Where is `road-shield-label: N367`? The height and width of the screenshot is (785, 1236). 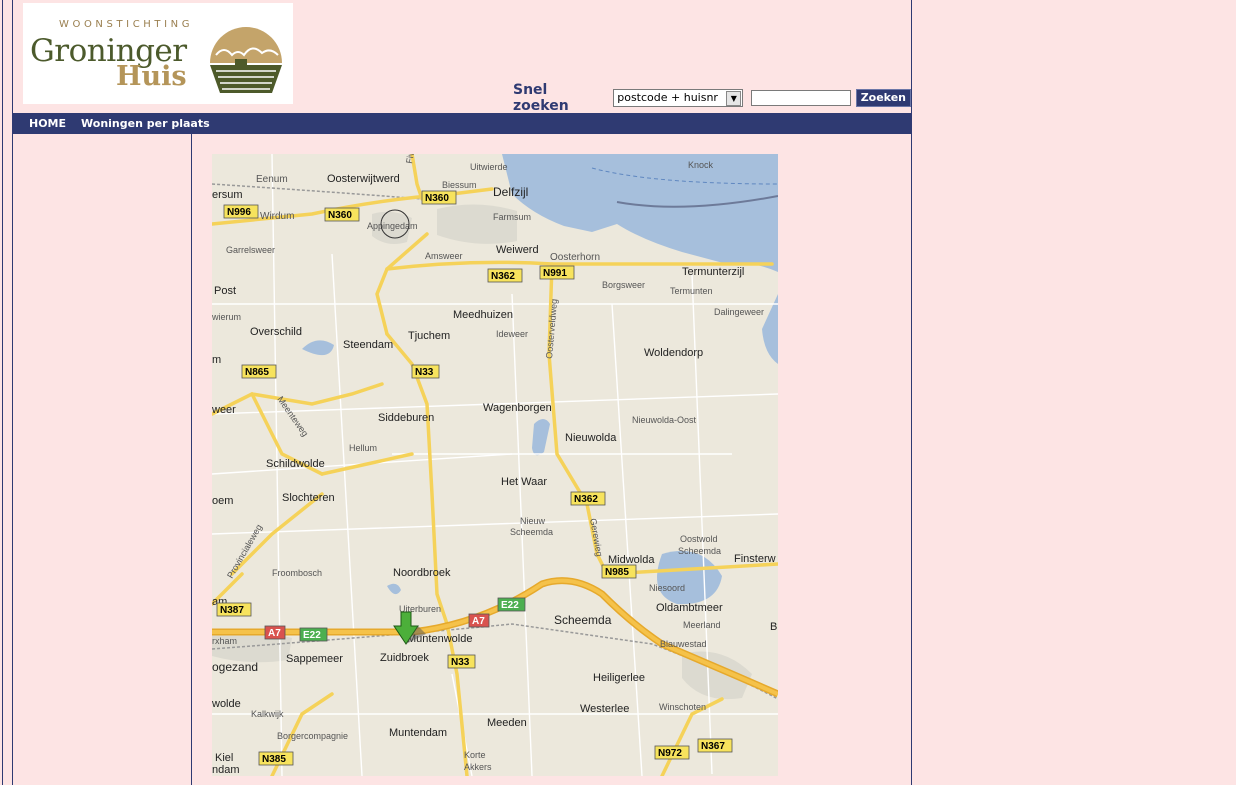
road-shield-label: N367 is located at coordinates (713, 746).